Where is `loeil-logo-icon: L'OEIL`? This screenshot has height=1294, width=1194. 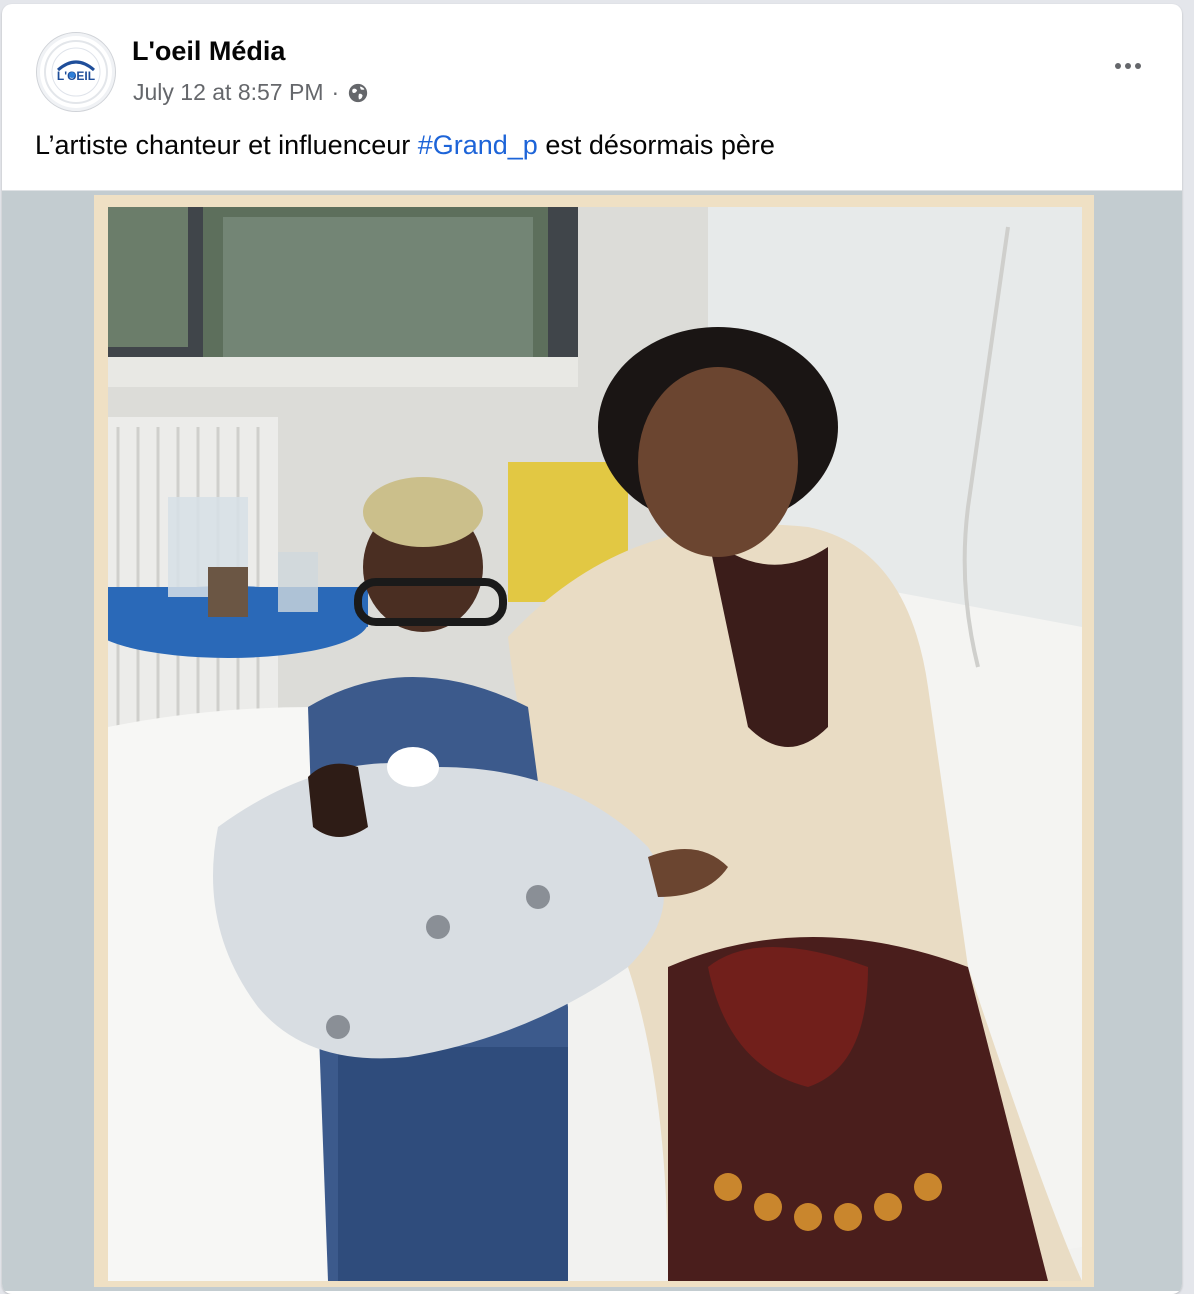
loeil-logo-icon: L'OEIL is located at coordinates (76, 72).